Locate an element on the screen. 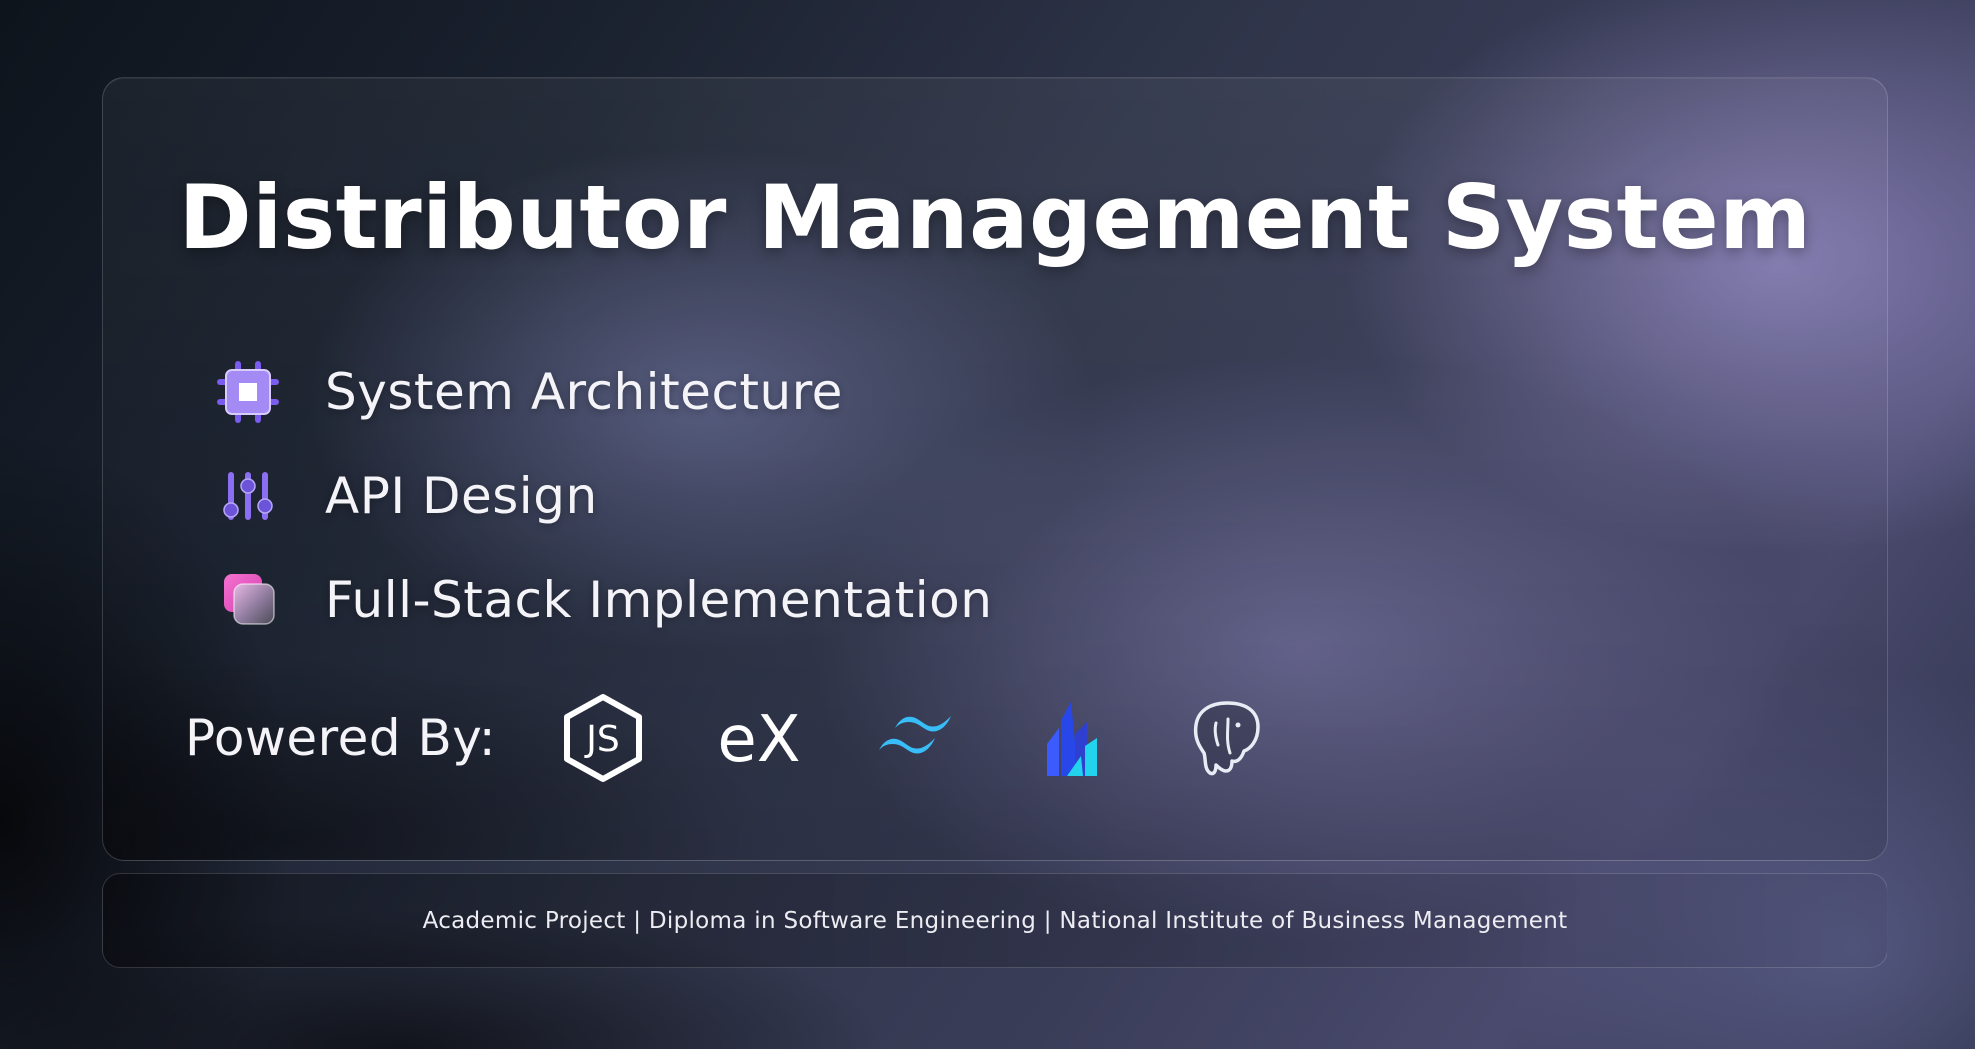 This screenshot has height=1049, width=1975. express-text: eX is located at coordinates (758, 738).